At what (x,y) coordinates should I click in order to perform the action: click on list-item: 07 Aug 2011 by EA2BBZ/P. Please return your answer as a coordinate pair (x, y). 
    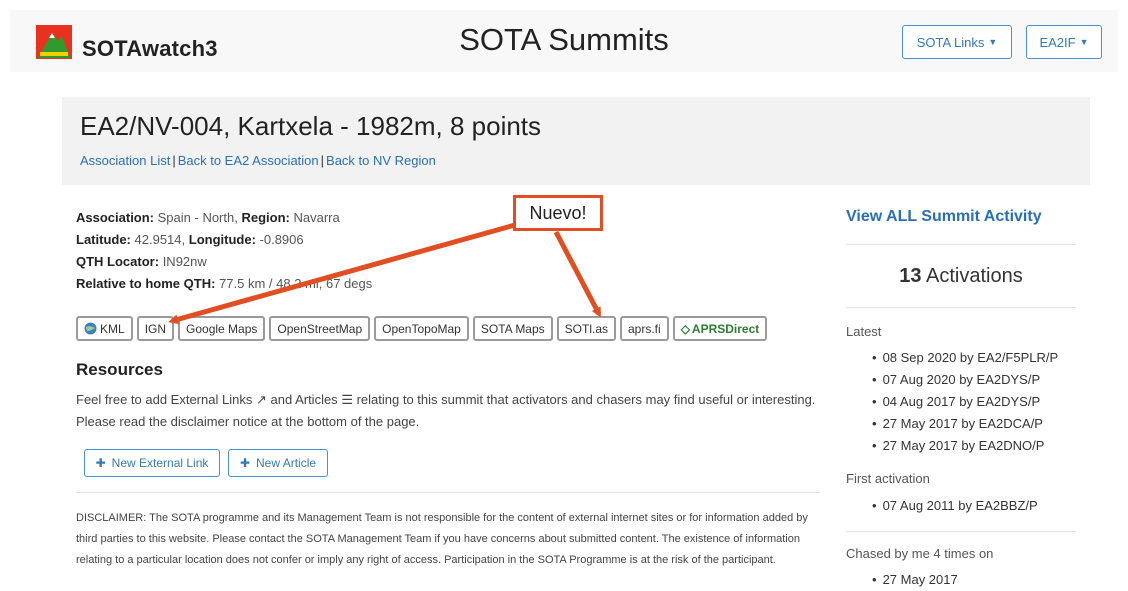
    Looking at the image, I should click on (955, 506).